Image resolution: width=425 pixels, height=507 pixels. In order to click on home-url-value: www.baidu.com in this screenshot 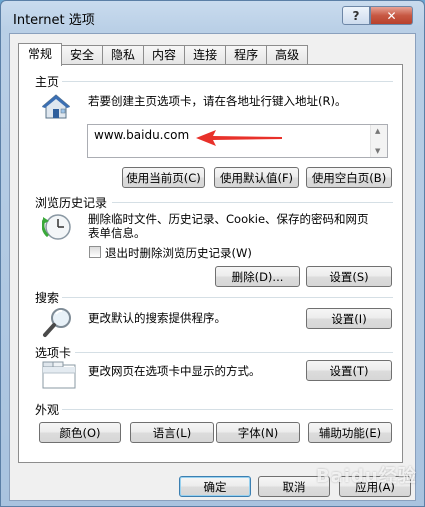, I will do `click(142, 135)`.